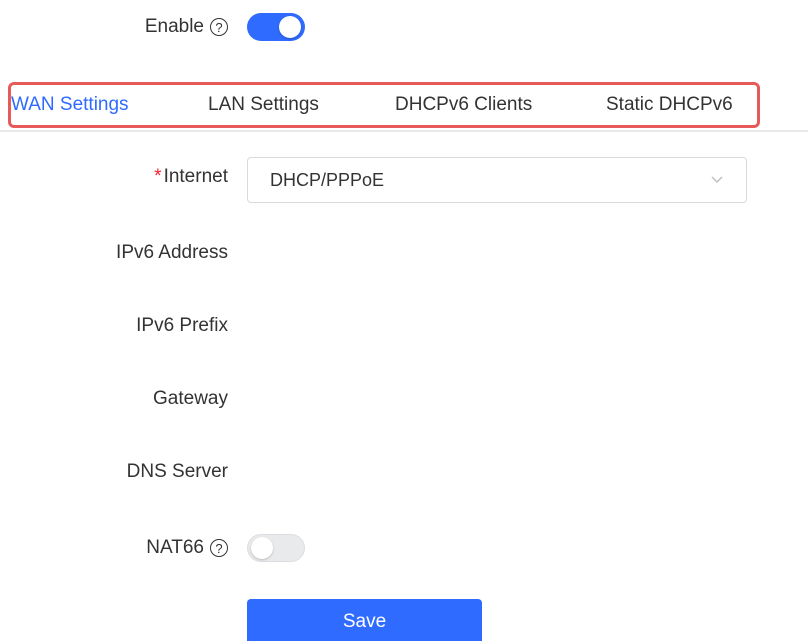 The image size is (808, 641). Describe the element at coordinates (327, 180) in the screenshot. I see `internet-select-value: DHCP/PPPoE` at that location.